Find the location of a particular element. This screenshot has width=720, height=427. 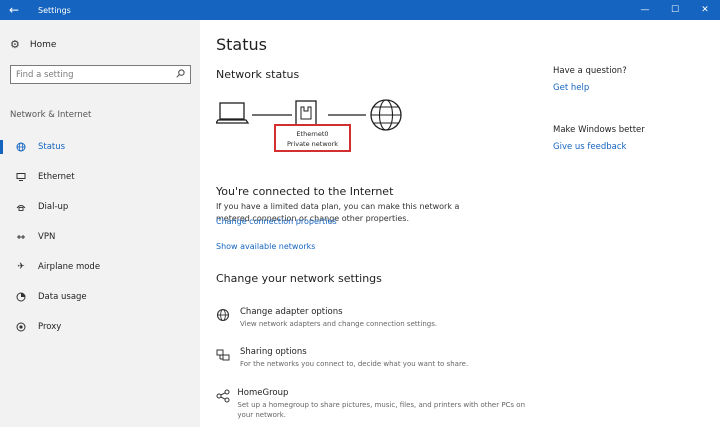

network-type: Private network is located at coordinates (312, 144).